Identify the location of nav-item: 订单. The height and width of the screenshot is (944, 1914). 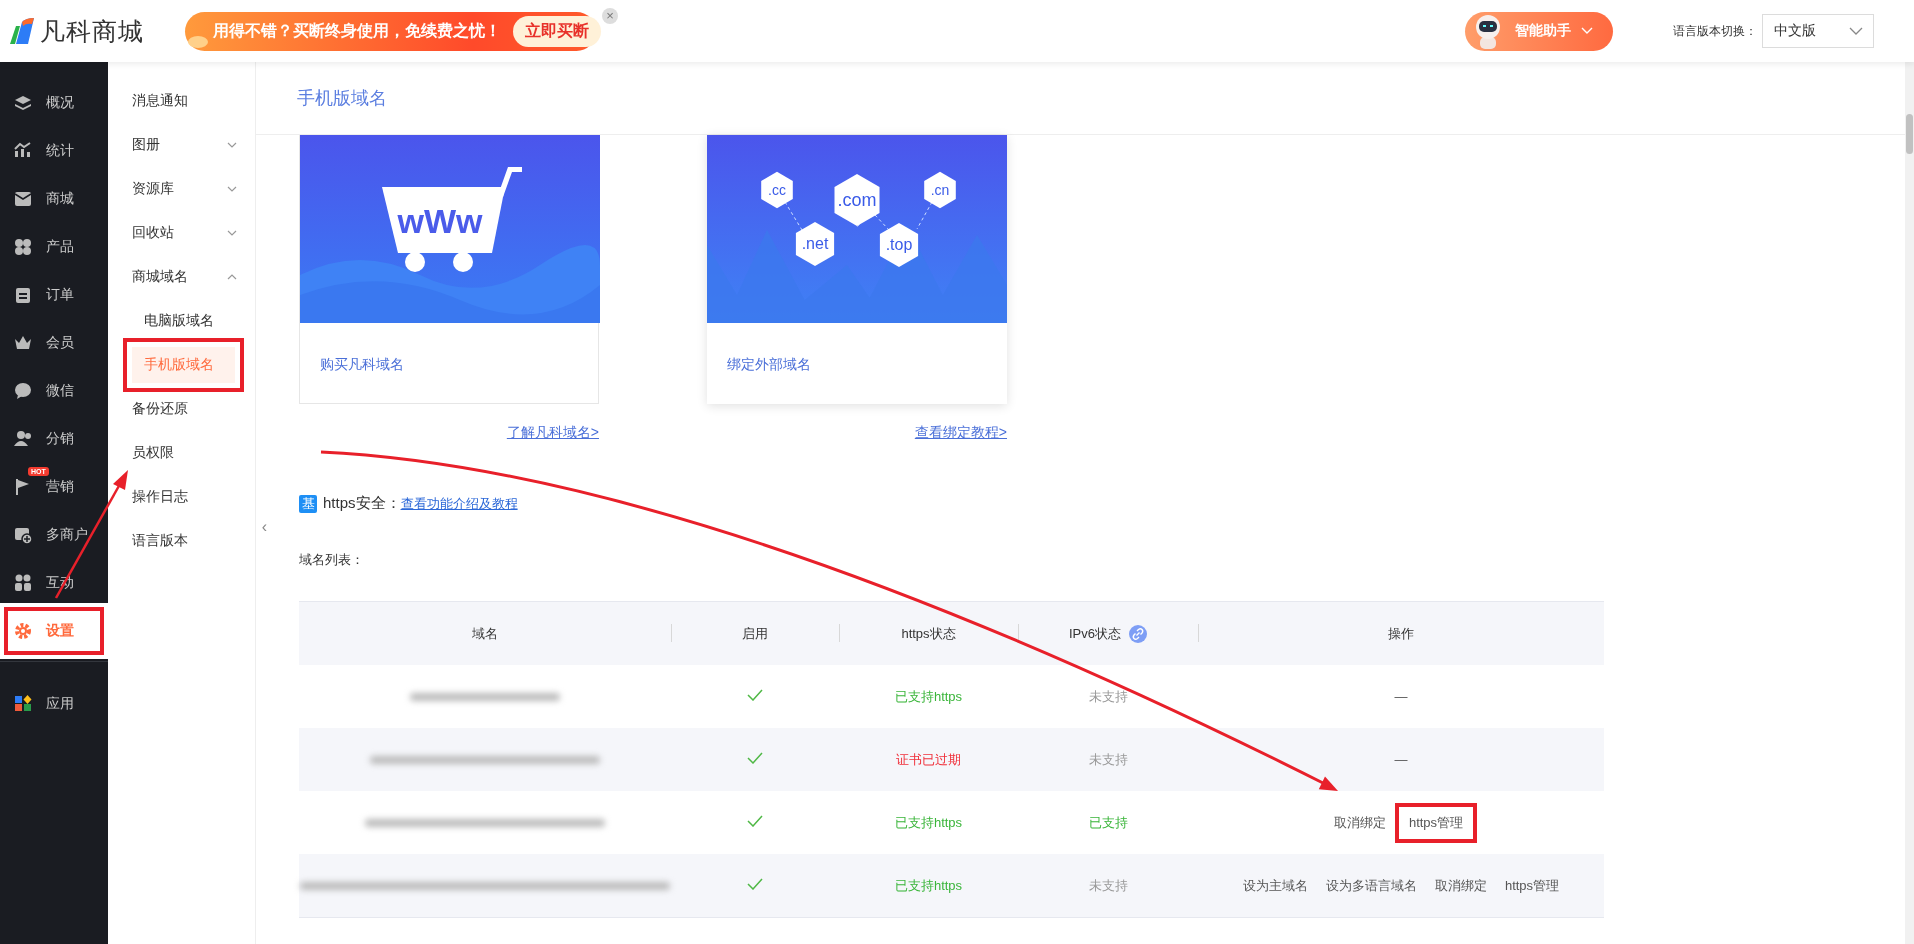
(54, 295).